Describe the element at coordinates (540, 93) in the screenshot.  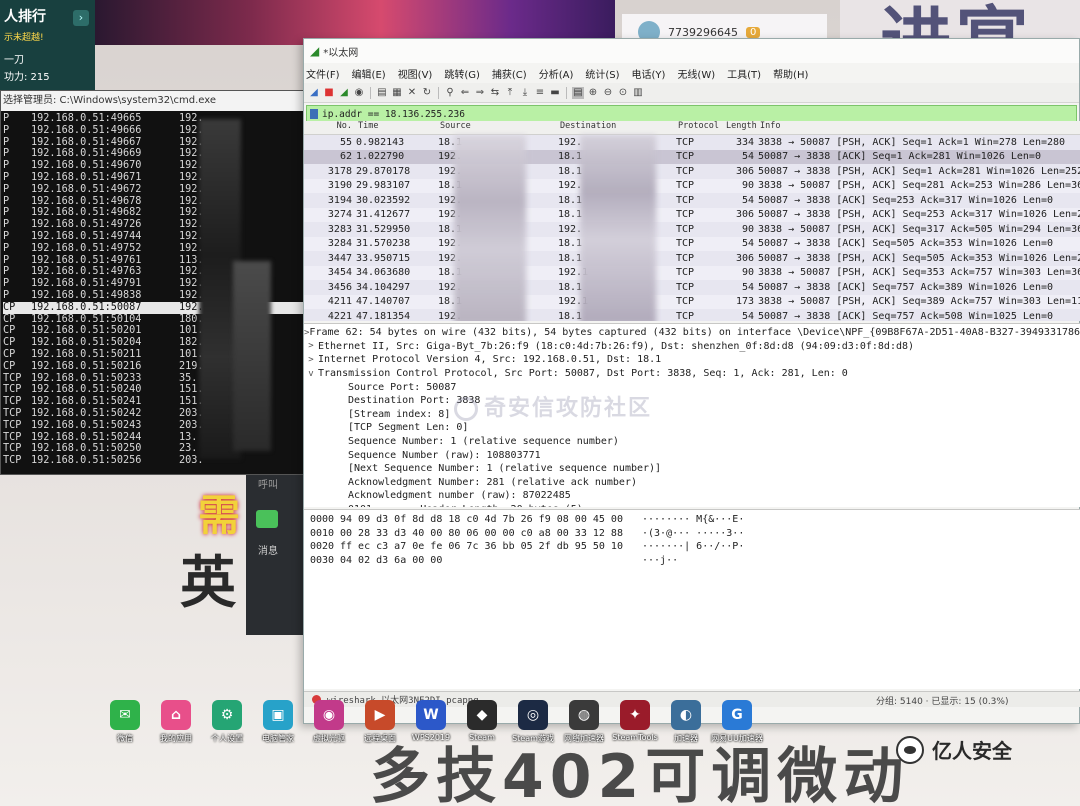
I see `autoscroll-icon: ≡` at that location.